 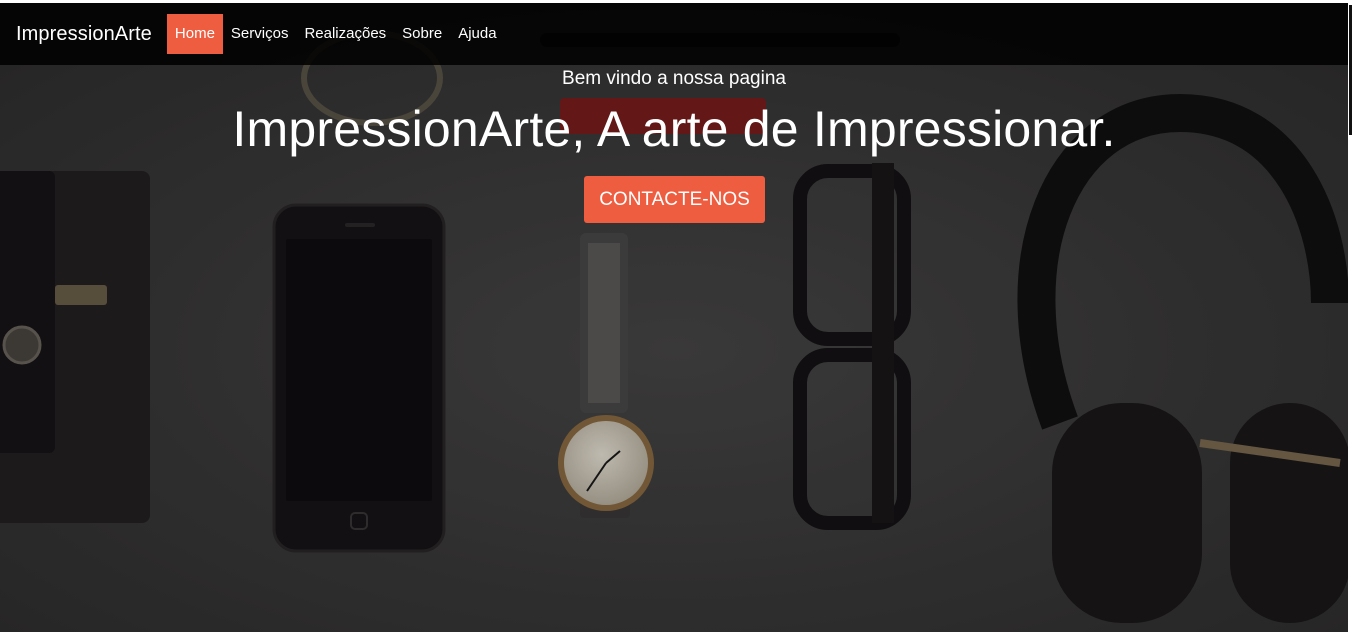 I want to click on nav-item-sobre: Sobre, so click(x=422, y=34).